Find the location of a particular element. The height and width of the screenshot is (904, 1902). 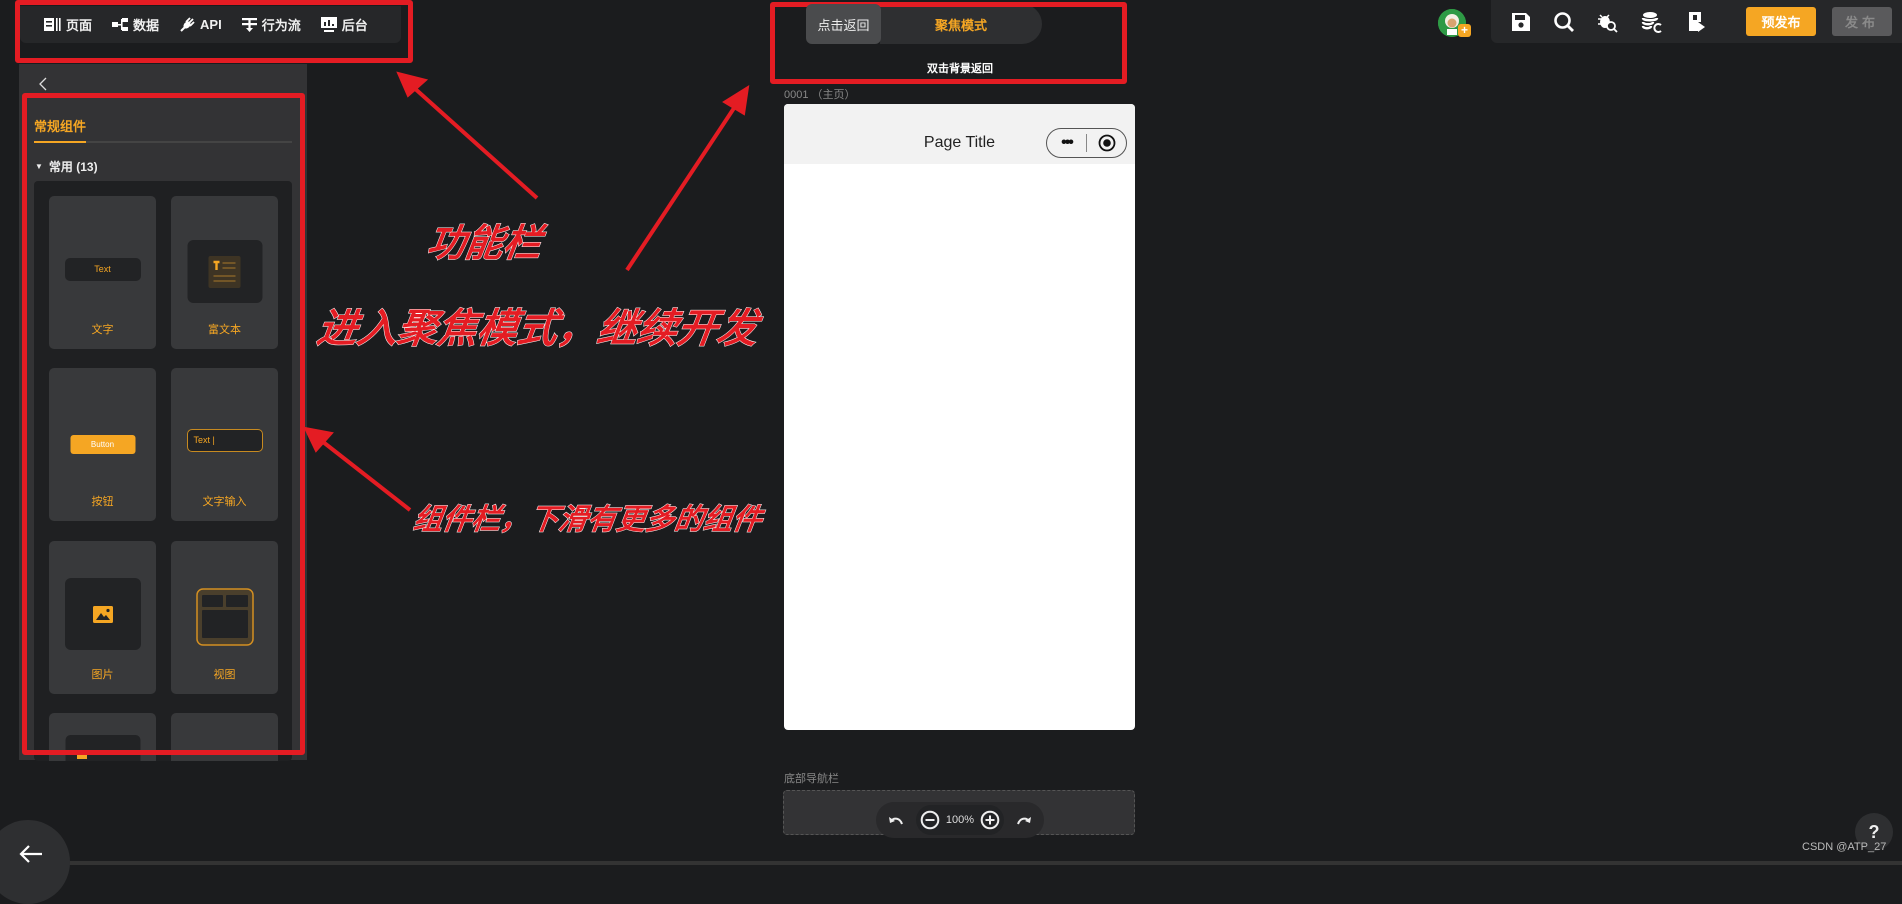

component-label: 文字 is located at coordinates (102, 330).